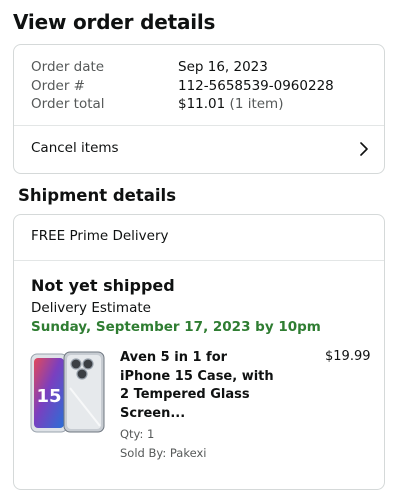 The width and height of the screenshot is (399, 500). I want to click on cancel-items-button: Cancel items, so click(199, 150).